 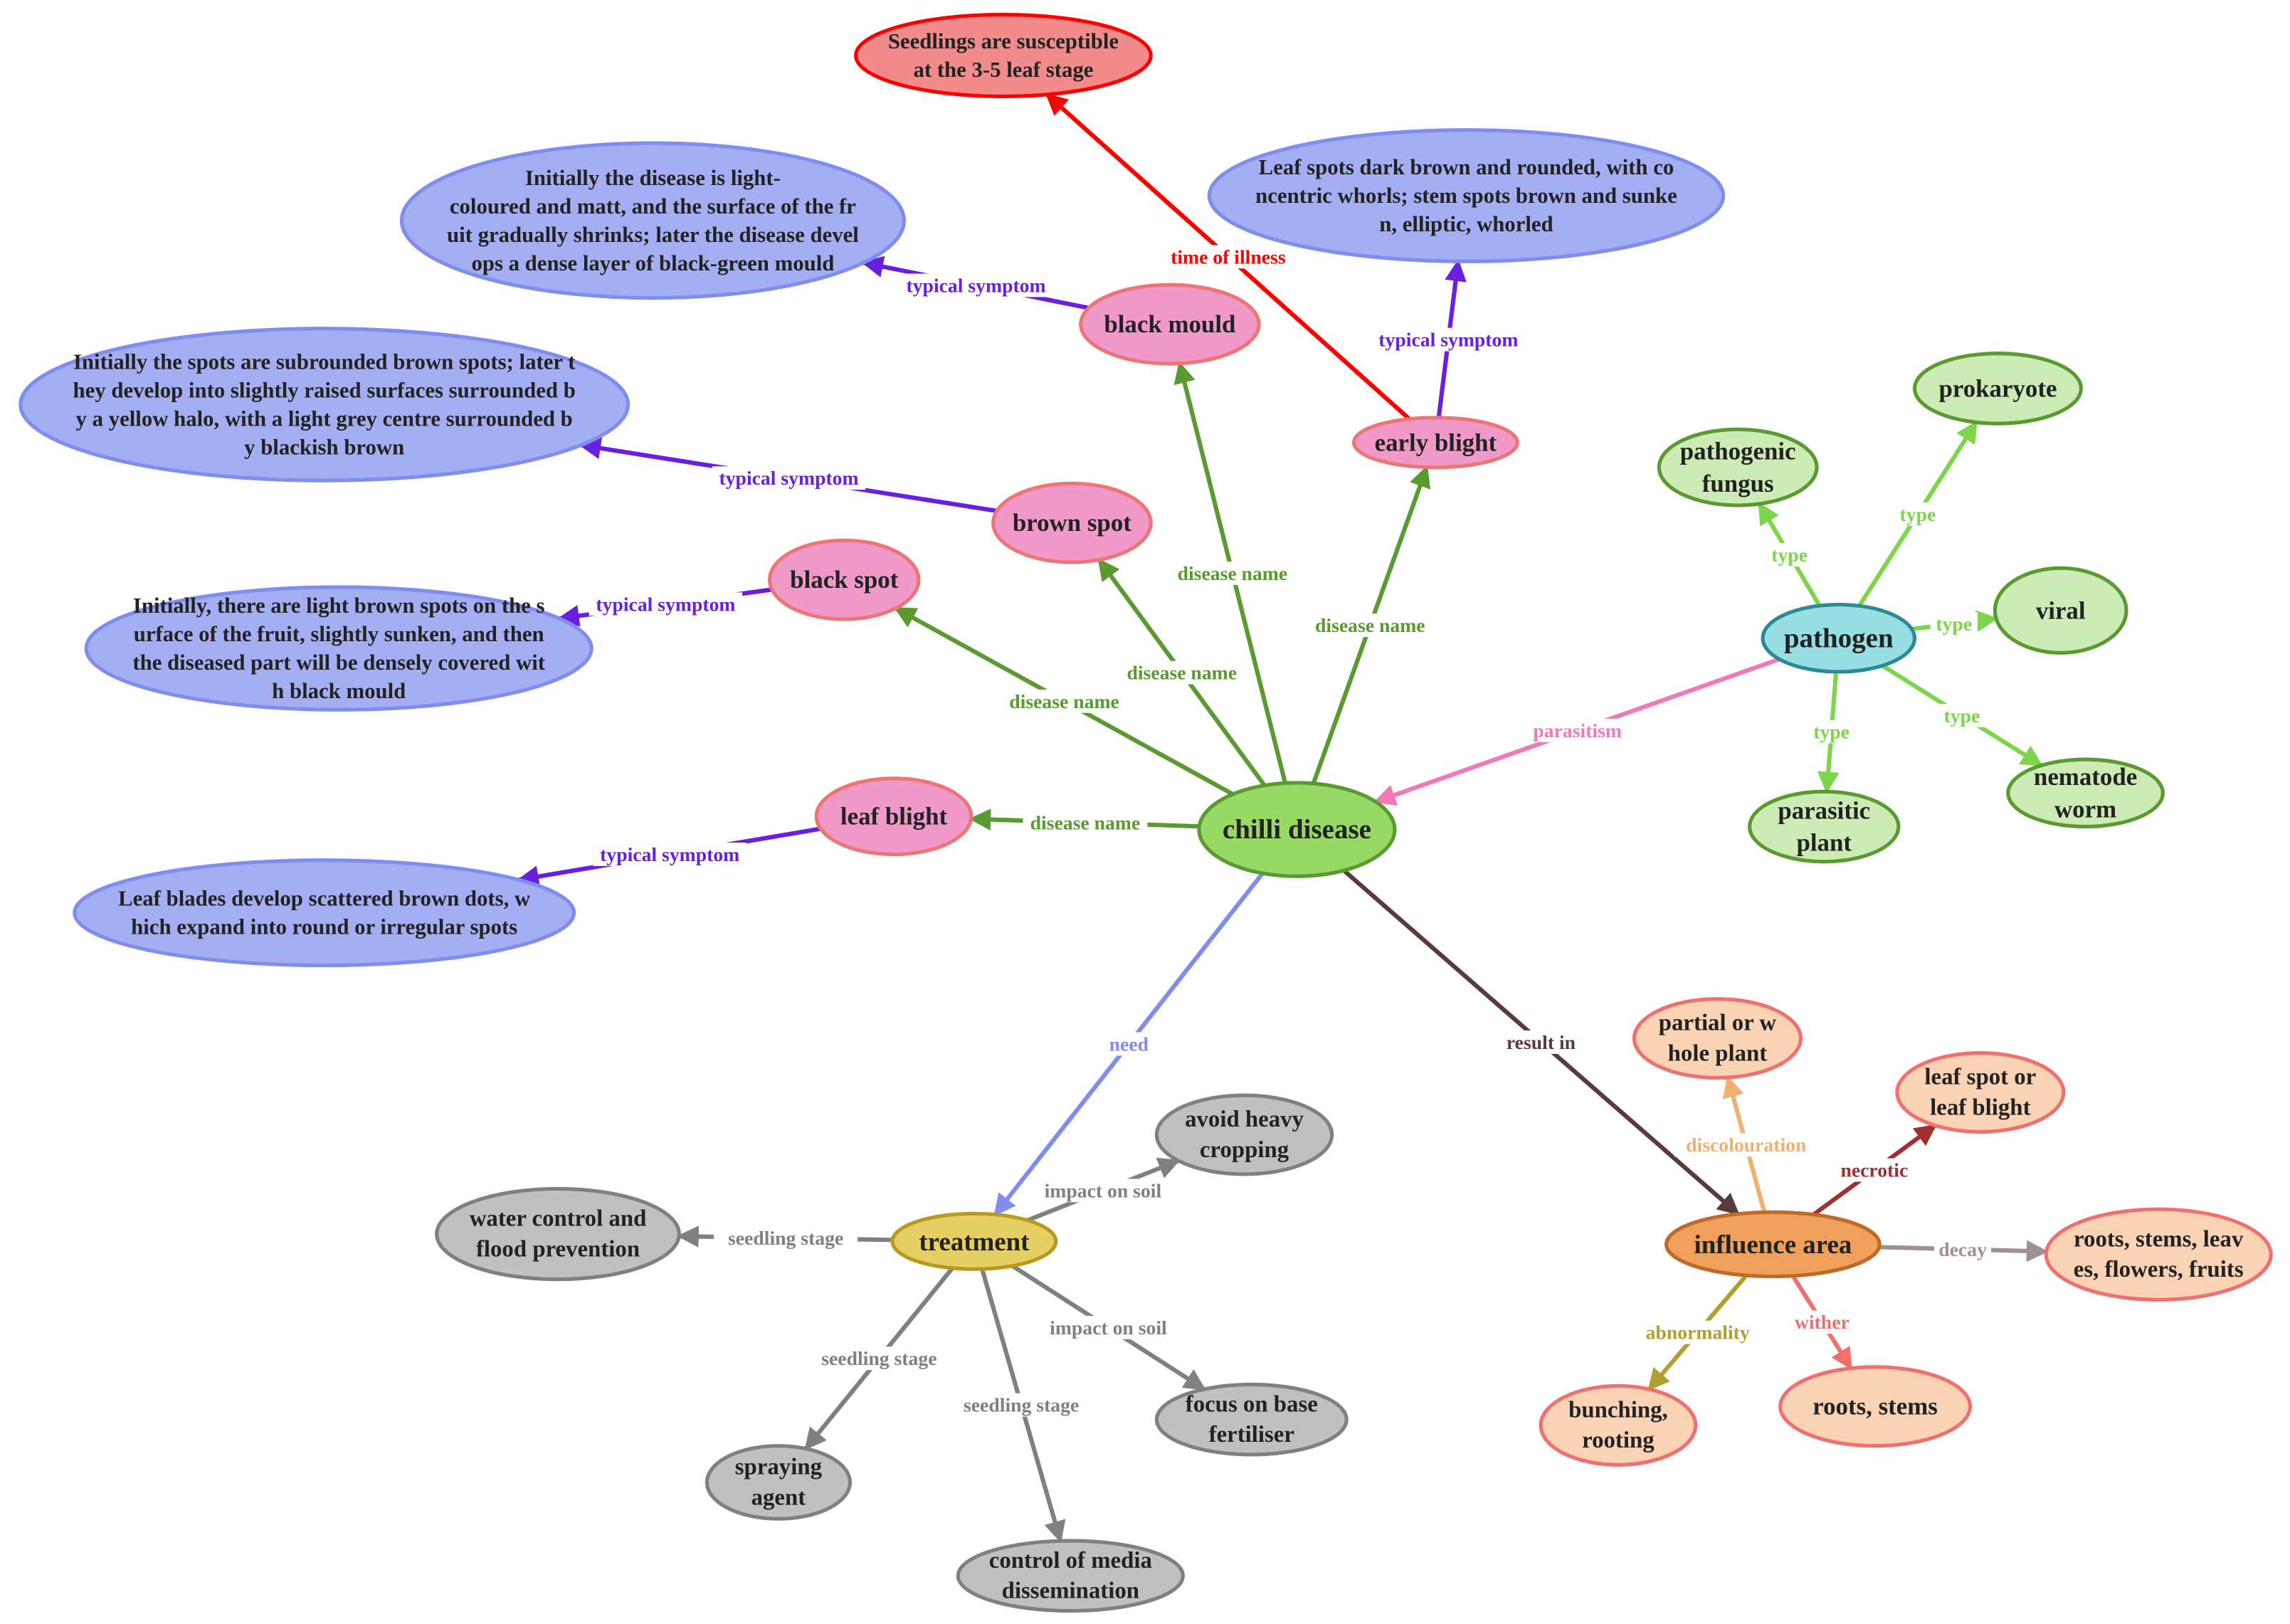 I want to click on node-label-line: influence area, so click(x=1773, y=1244).